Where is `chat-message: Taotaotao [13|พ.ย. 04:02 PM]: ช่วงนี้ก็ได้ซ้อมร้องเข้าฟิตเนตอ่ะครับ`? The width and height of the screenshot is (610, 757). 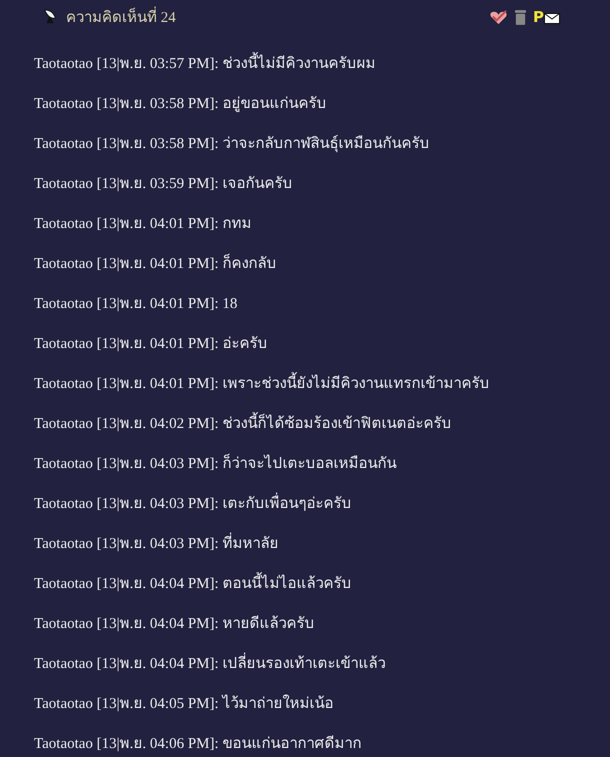
chat-message: Taotaotao [13|พ.ย. 04:02 PM]: ช่วงนี้ก็ได้ซ้อมร้องเข้าฟิตเนตอ่ะครับ is located at coordinates (243, 424).